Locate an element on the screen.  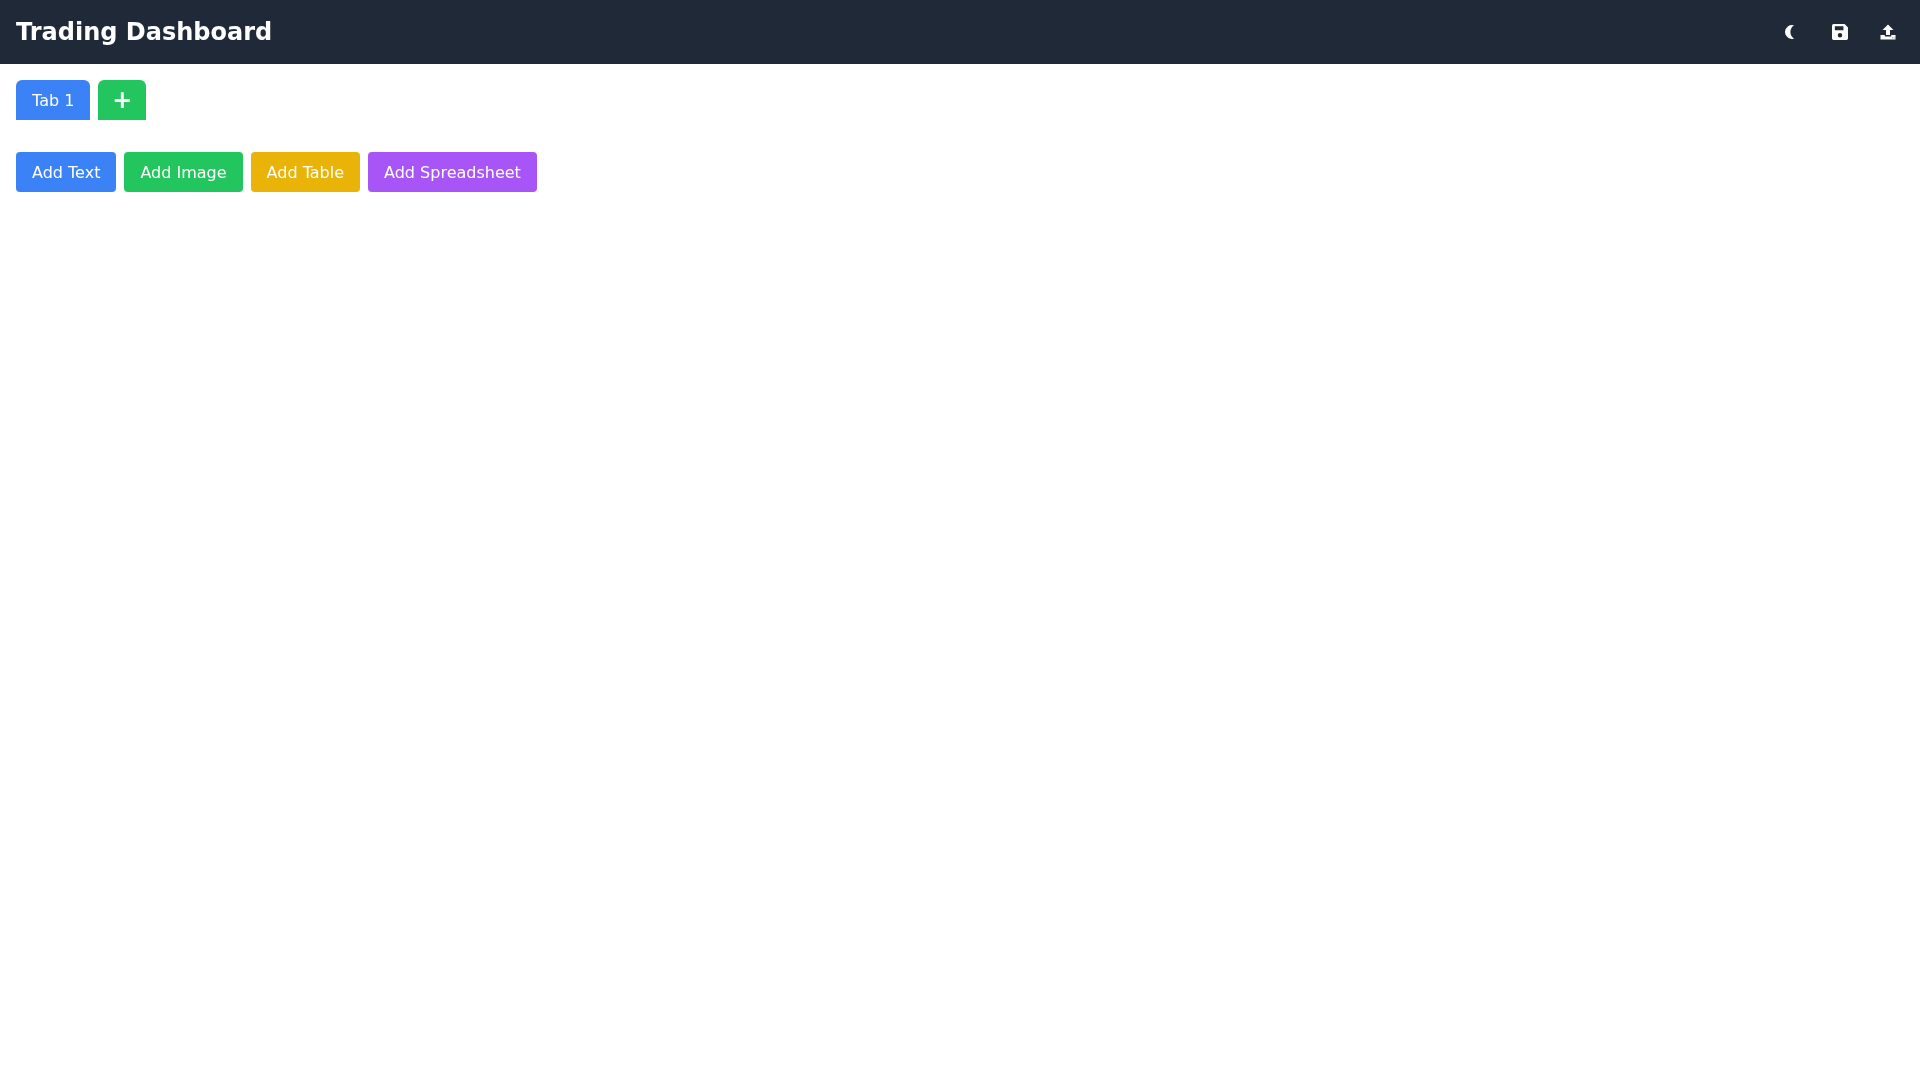
add-spreadsheet-button: Add Spreadsheet is located at coordinates (452, 172).